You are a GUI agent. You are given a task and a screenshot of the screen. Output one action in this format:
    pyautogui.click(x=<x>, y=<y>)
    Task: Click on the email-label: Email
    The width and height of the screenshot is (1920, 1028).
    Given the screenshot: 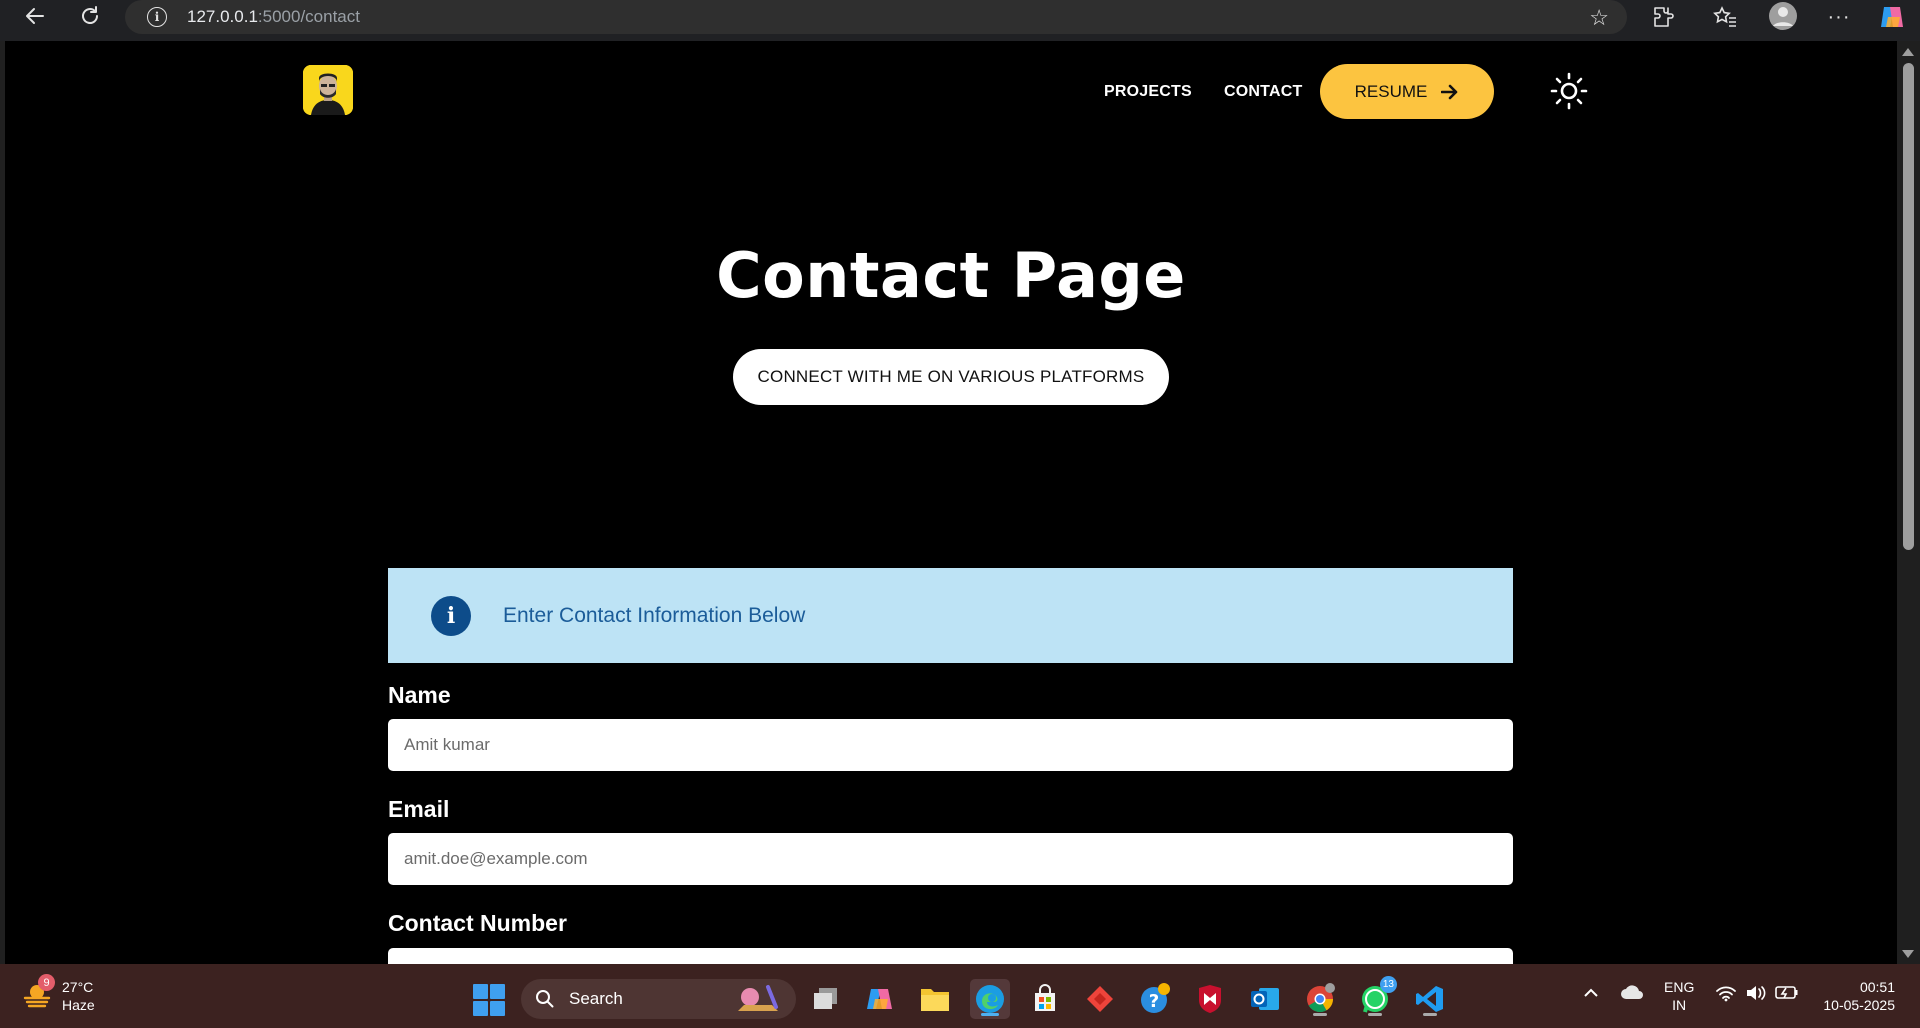 What is the action you would take?
    pyautogui.click(x=419, y=809)
    